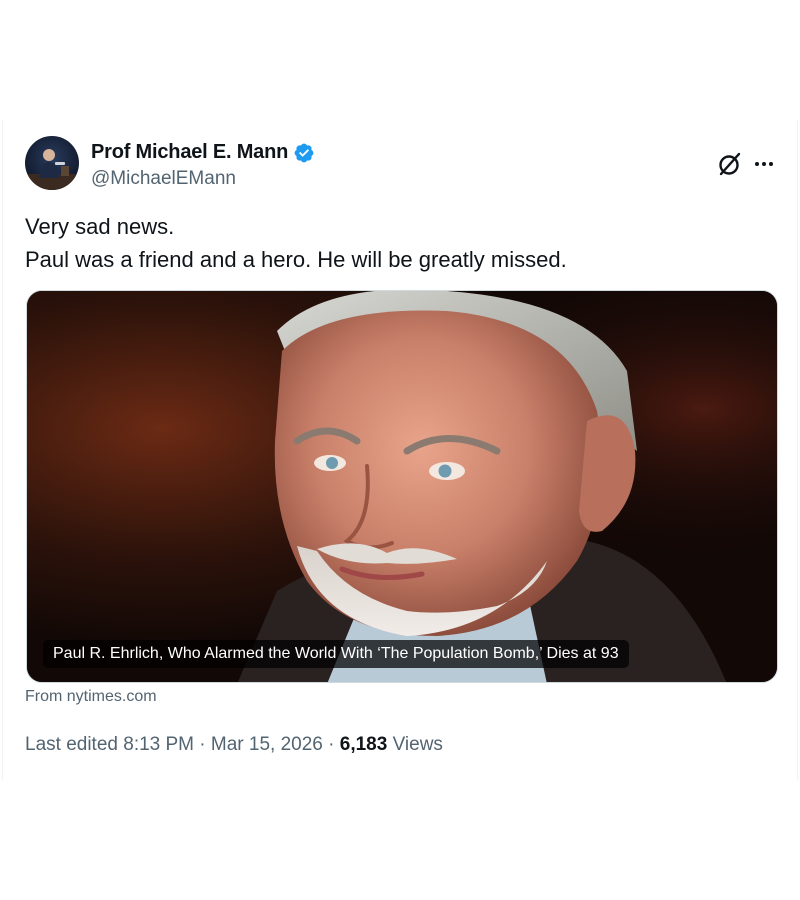 The width and height of the screenshot is (800, 900). Describe the element at coordinates (159, 744) in the screenshot. I see `tweet-time: 8:13 PM` at that location.